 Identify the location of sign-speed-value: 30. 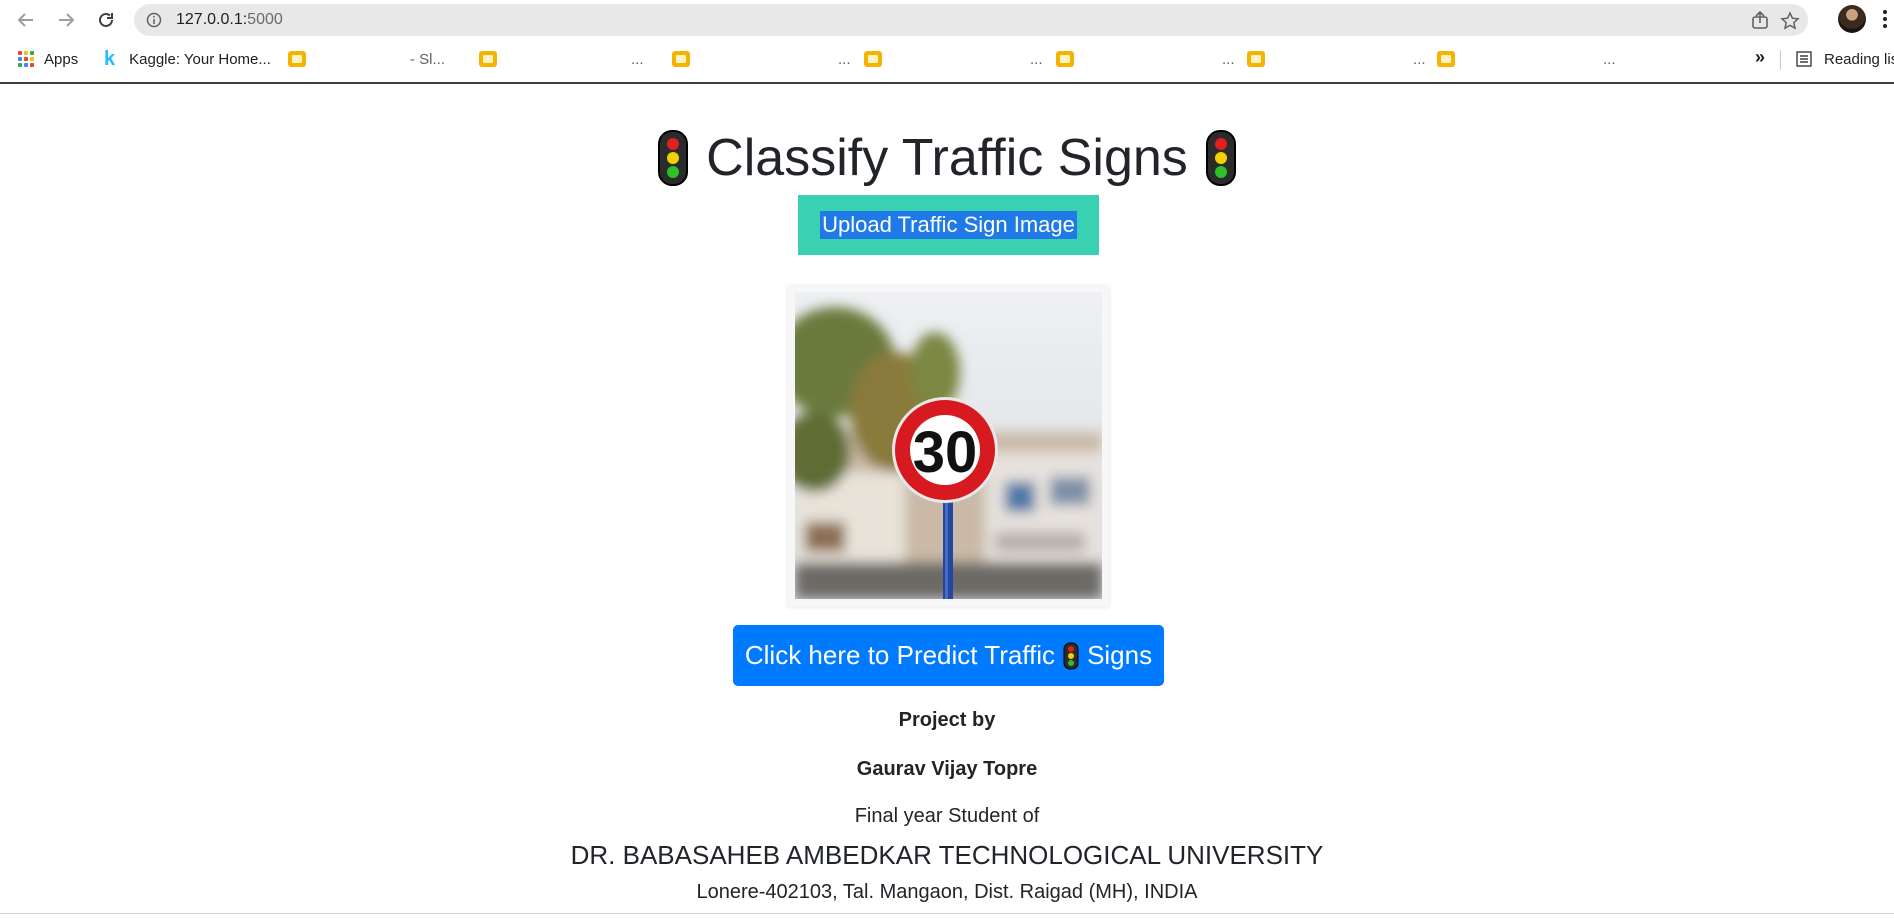
(945, 452).